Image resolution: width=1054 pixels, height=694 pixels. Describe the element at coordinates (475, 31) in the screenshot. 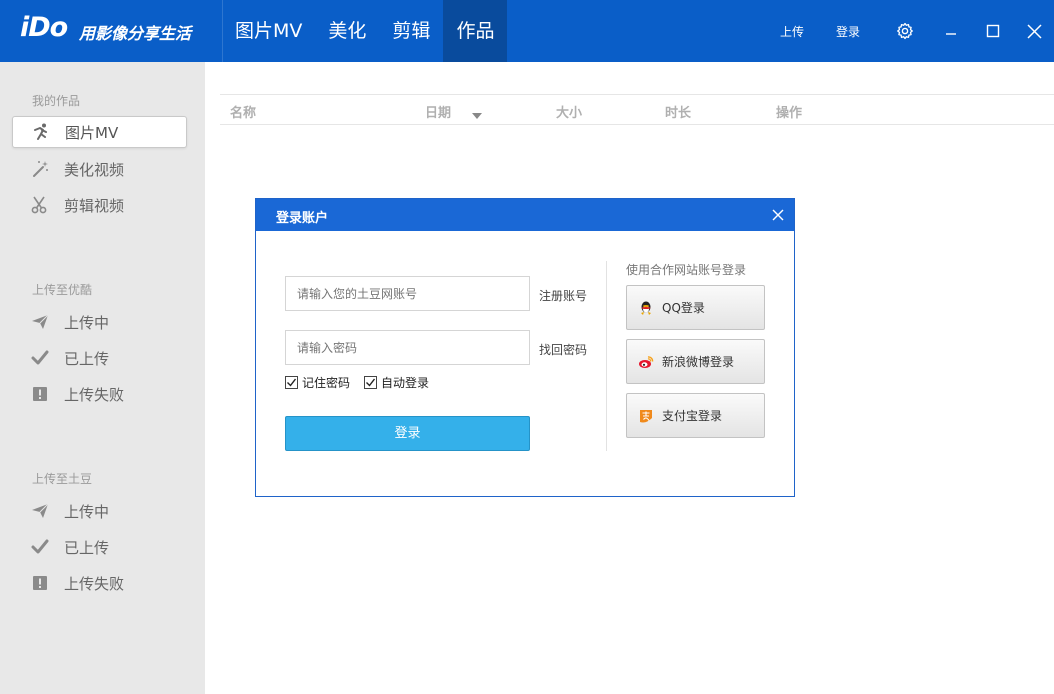

I see `tab-works: 作品` at that location.